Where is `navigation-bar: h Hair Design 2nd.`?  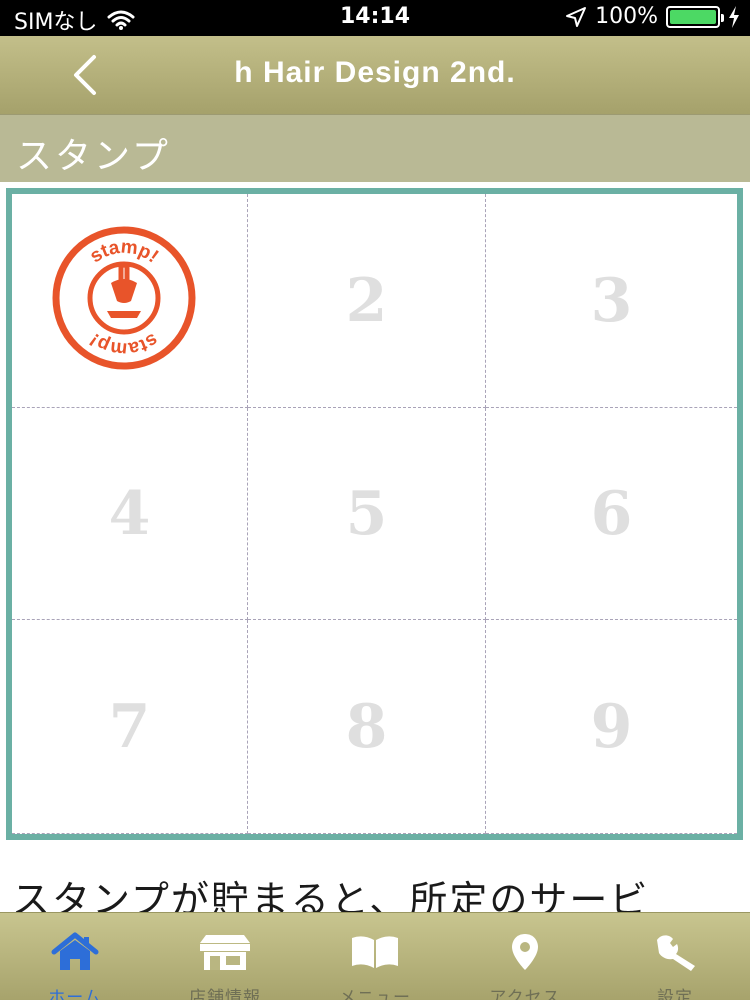 navigation-bar: h Hair Design 2nd. is located at coordinates (375, 75).